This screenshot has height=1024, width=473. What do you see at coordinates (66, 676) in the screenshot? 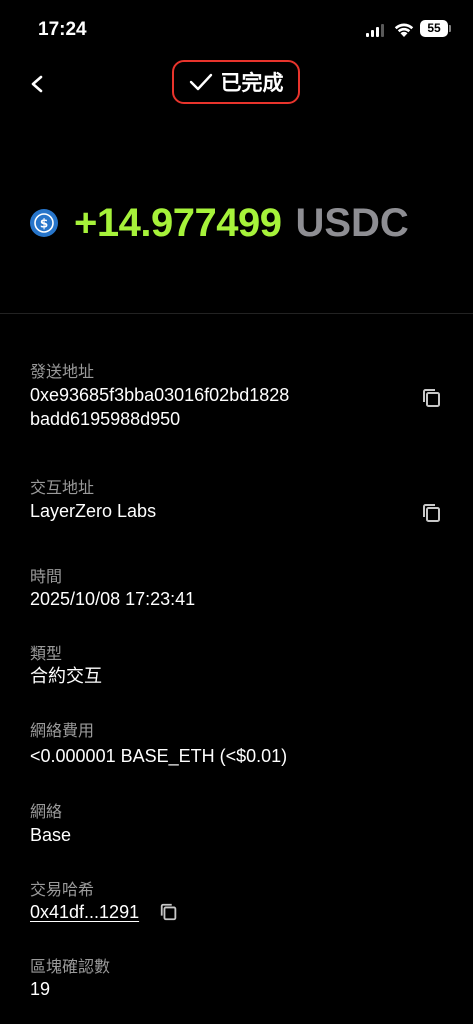
I see `type-value: 合約交互` at bounding box center [66, 676].